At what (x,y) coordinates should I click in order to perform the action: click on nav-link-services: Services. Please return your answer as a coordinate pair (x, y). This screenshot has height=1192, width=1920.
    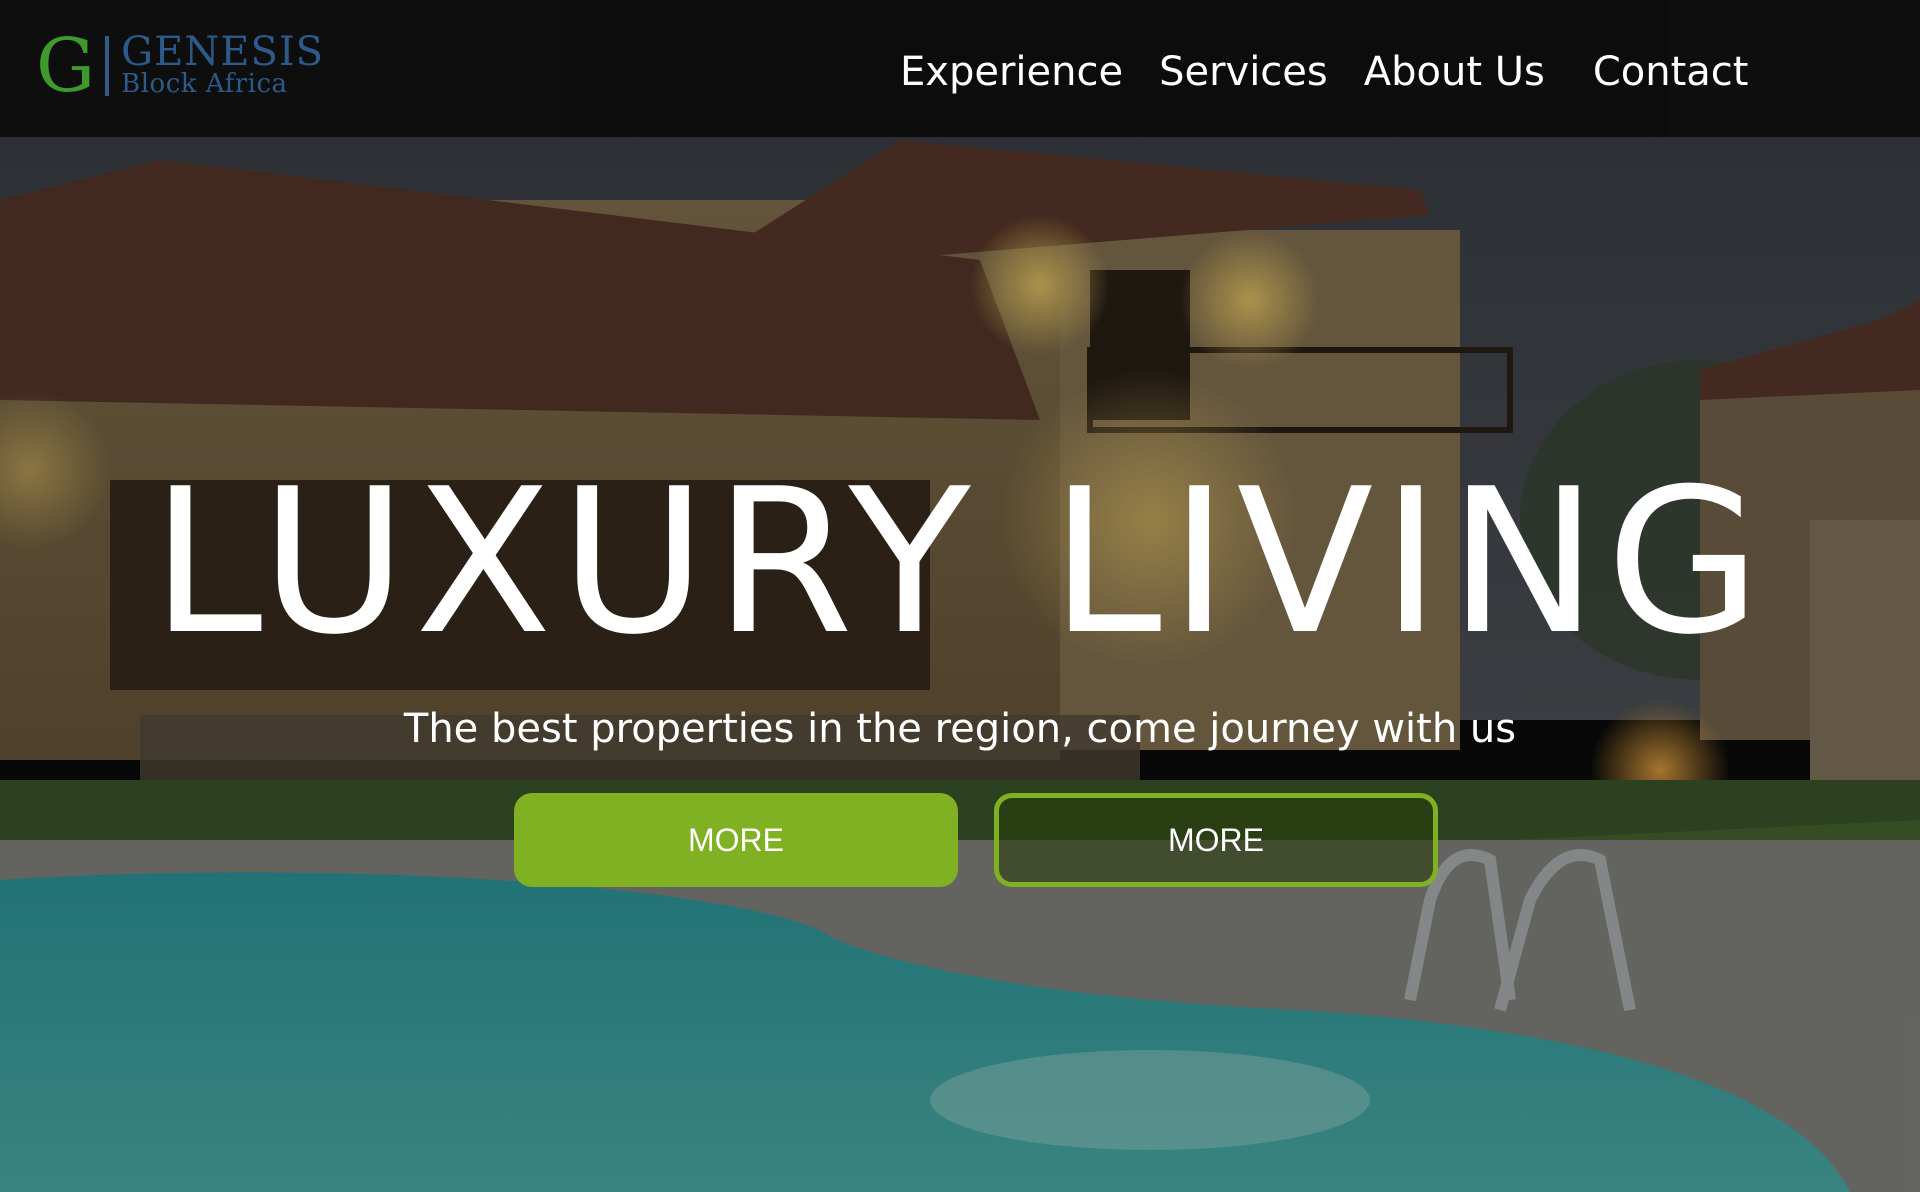
    Looking at the image, I should click on (1243, 72).